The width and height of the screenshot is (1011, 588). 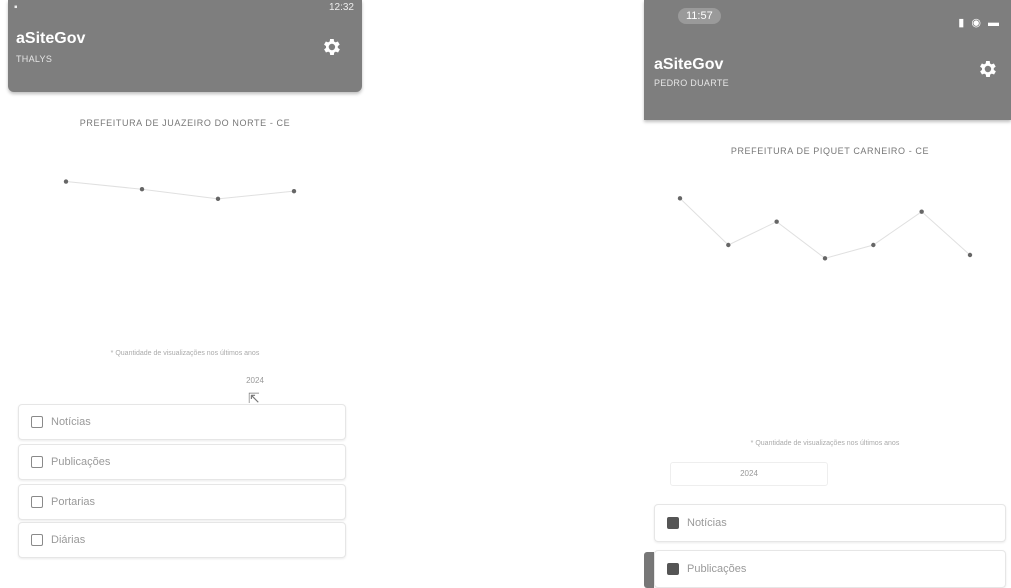 What do you see at coordinates (699, 16) in the screenshot?
I see `status-time: 11:57` at bounding box center [699, 16].